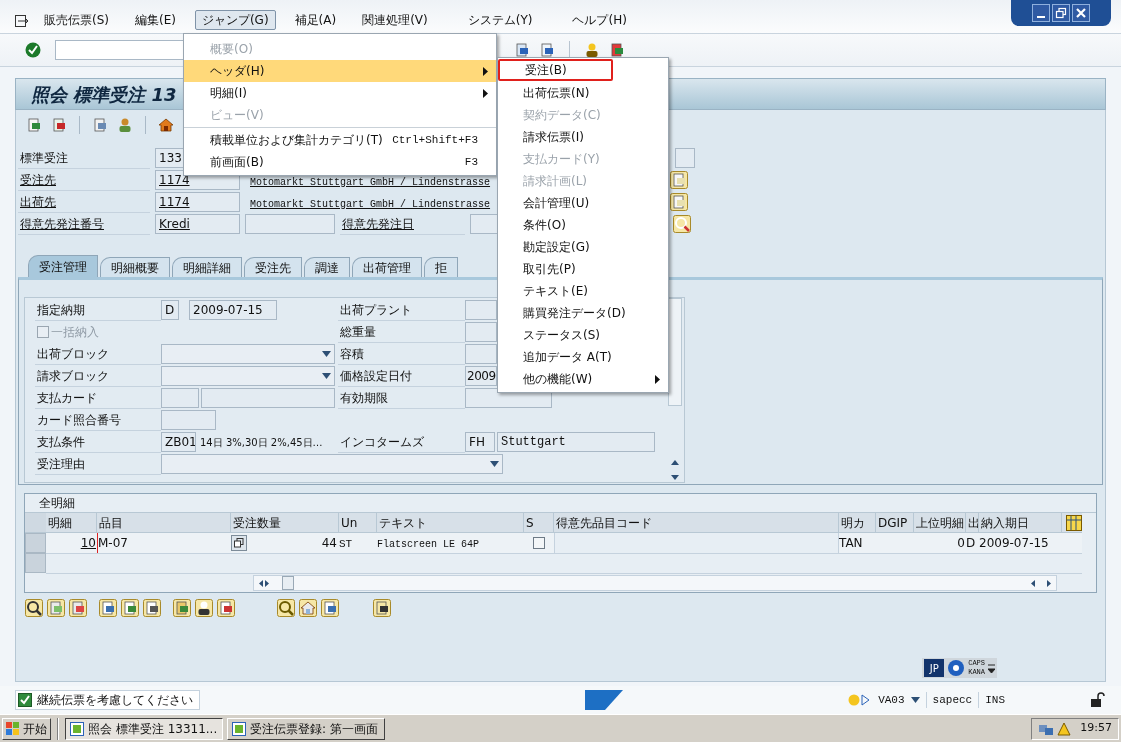  What do you see at coordinates (107, 700) in the screenshot?
I see `status-message: 継続伝票を考慮してください` at bounding box center [107, 700].